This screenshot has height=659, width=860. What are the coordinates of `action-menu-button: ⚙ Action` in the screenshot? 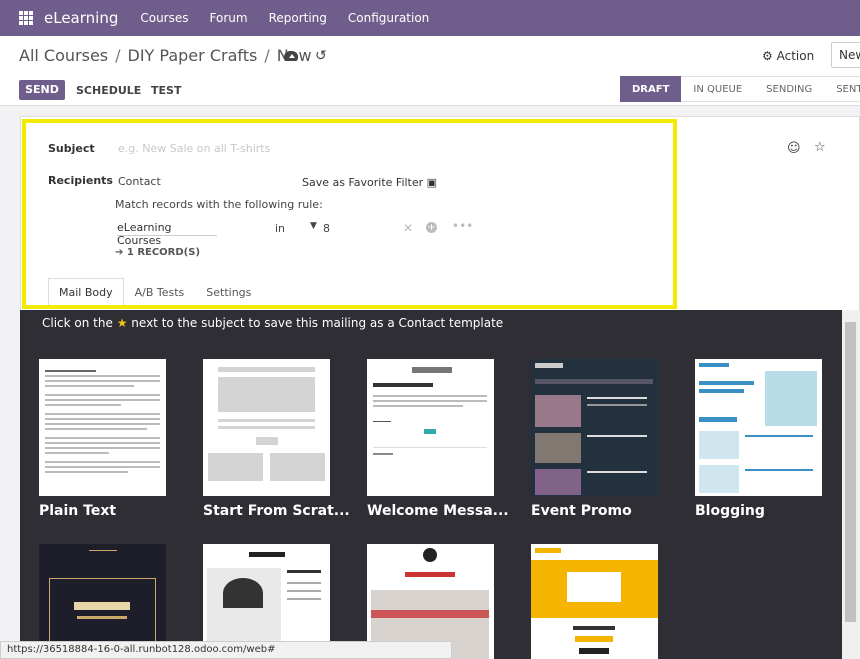 It's located at (788, 56).